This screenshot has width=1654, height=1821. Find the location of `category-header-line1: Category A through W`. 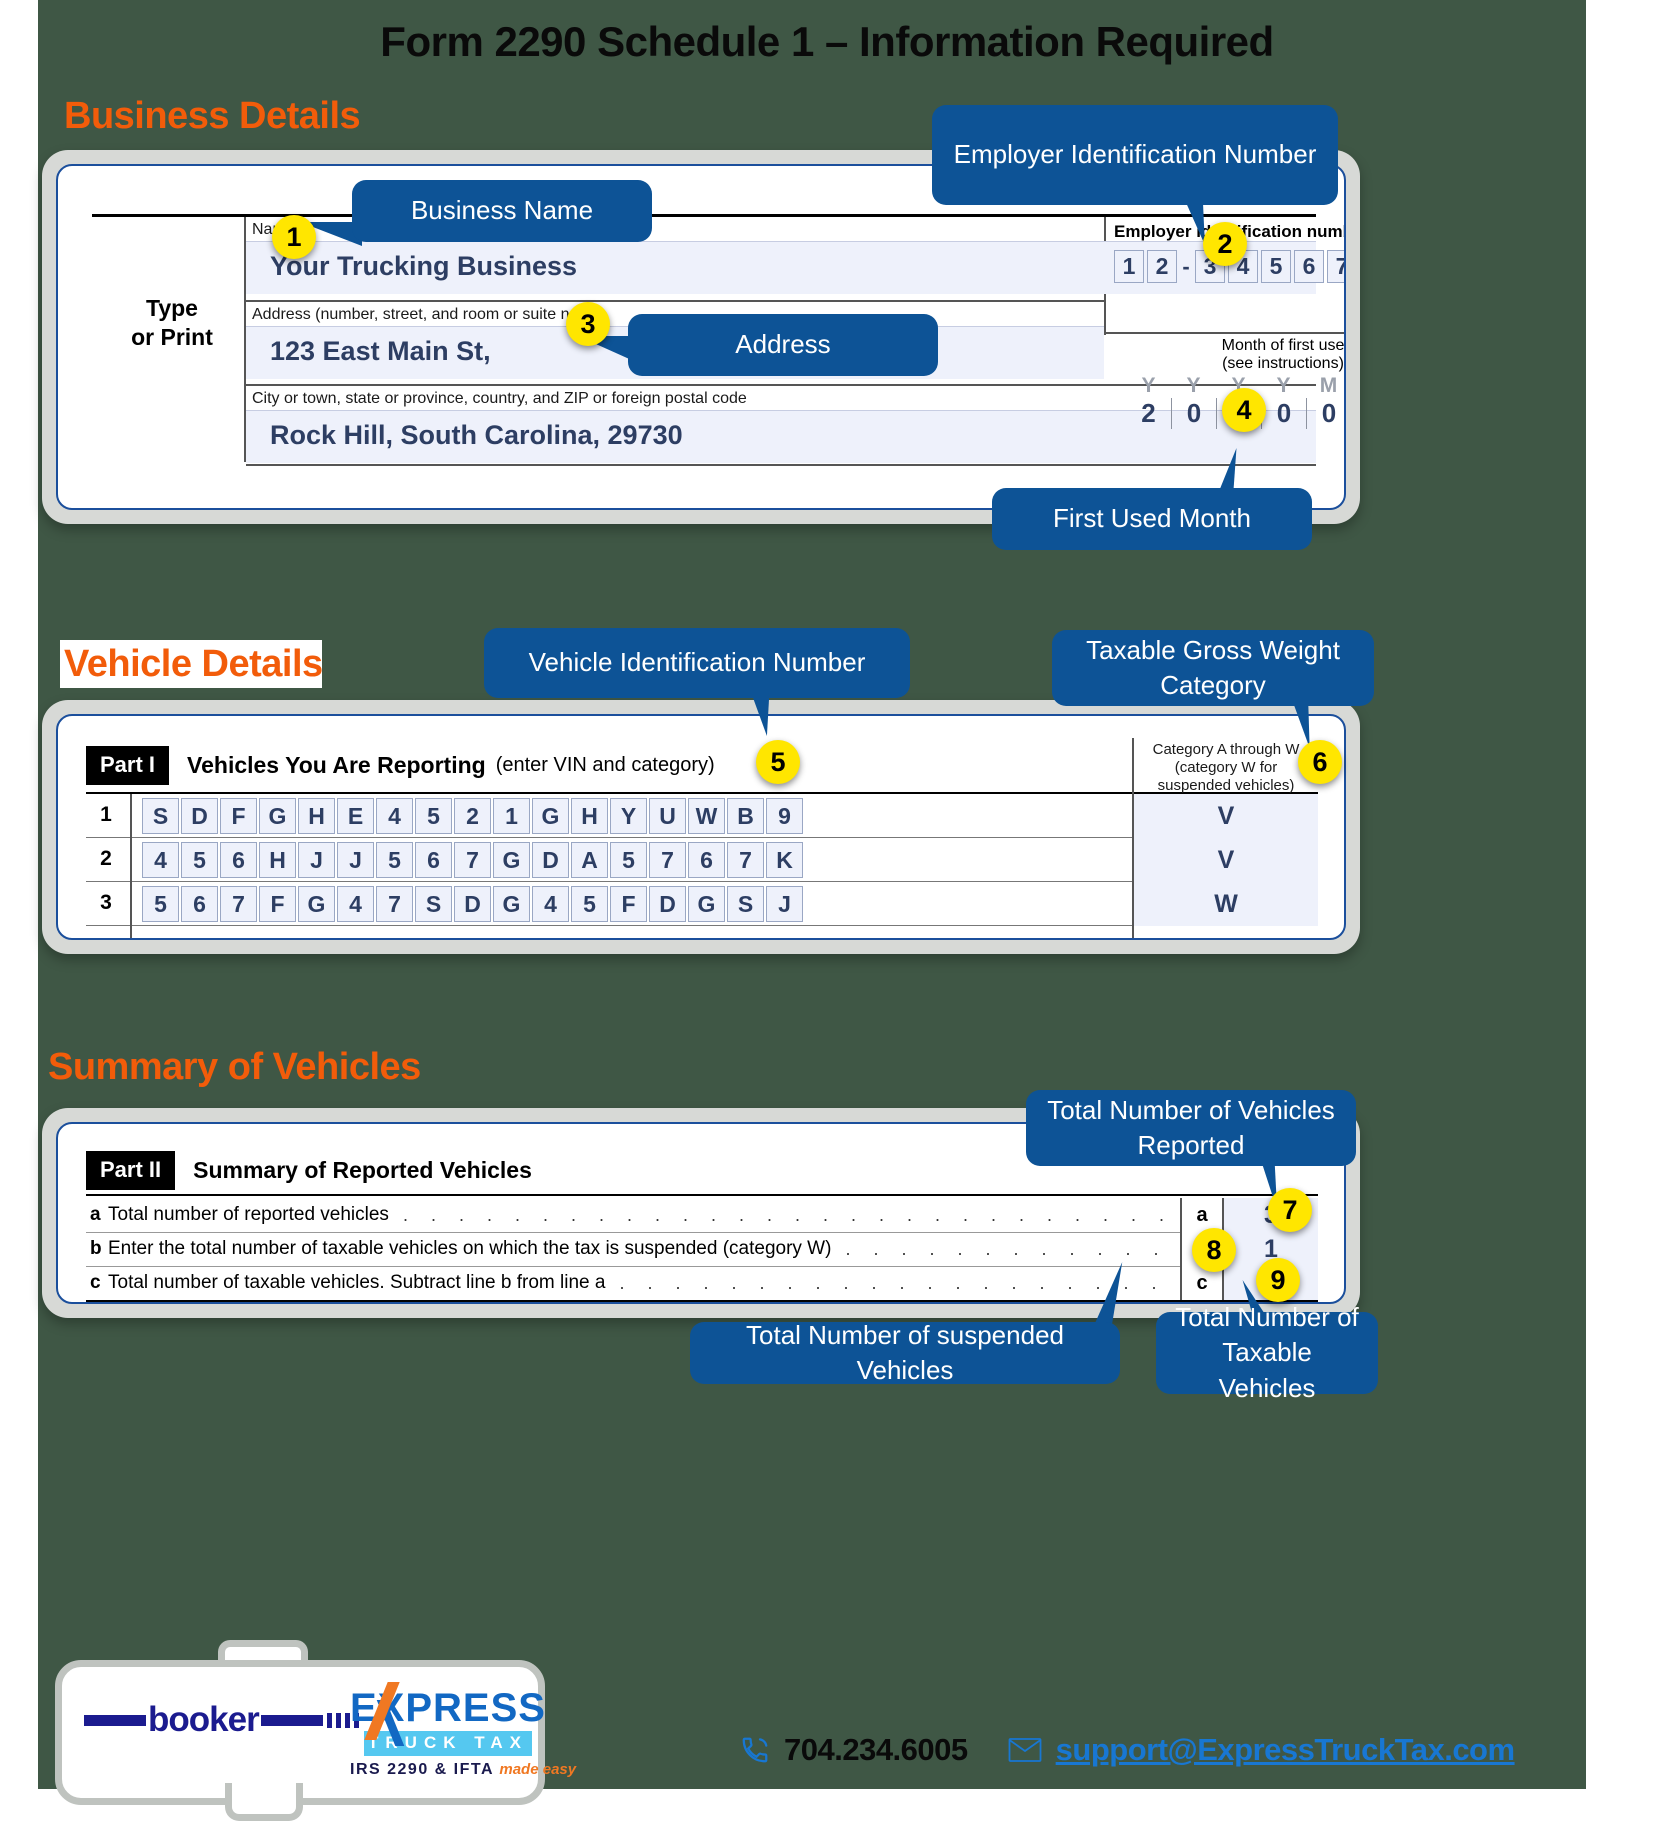

category-header-line1: Category A through W is located at coordinates (1226, 749).